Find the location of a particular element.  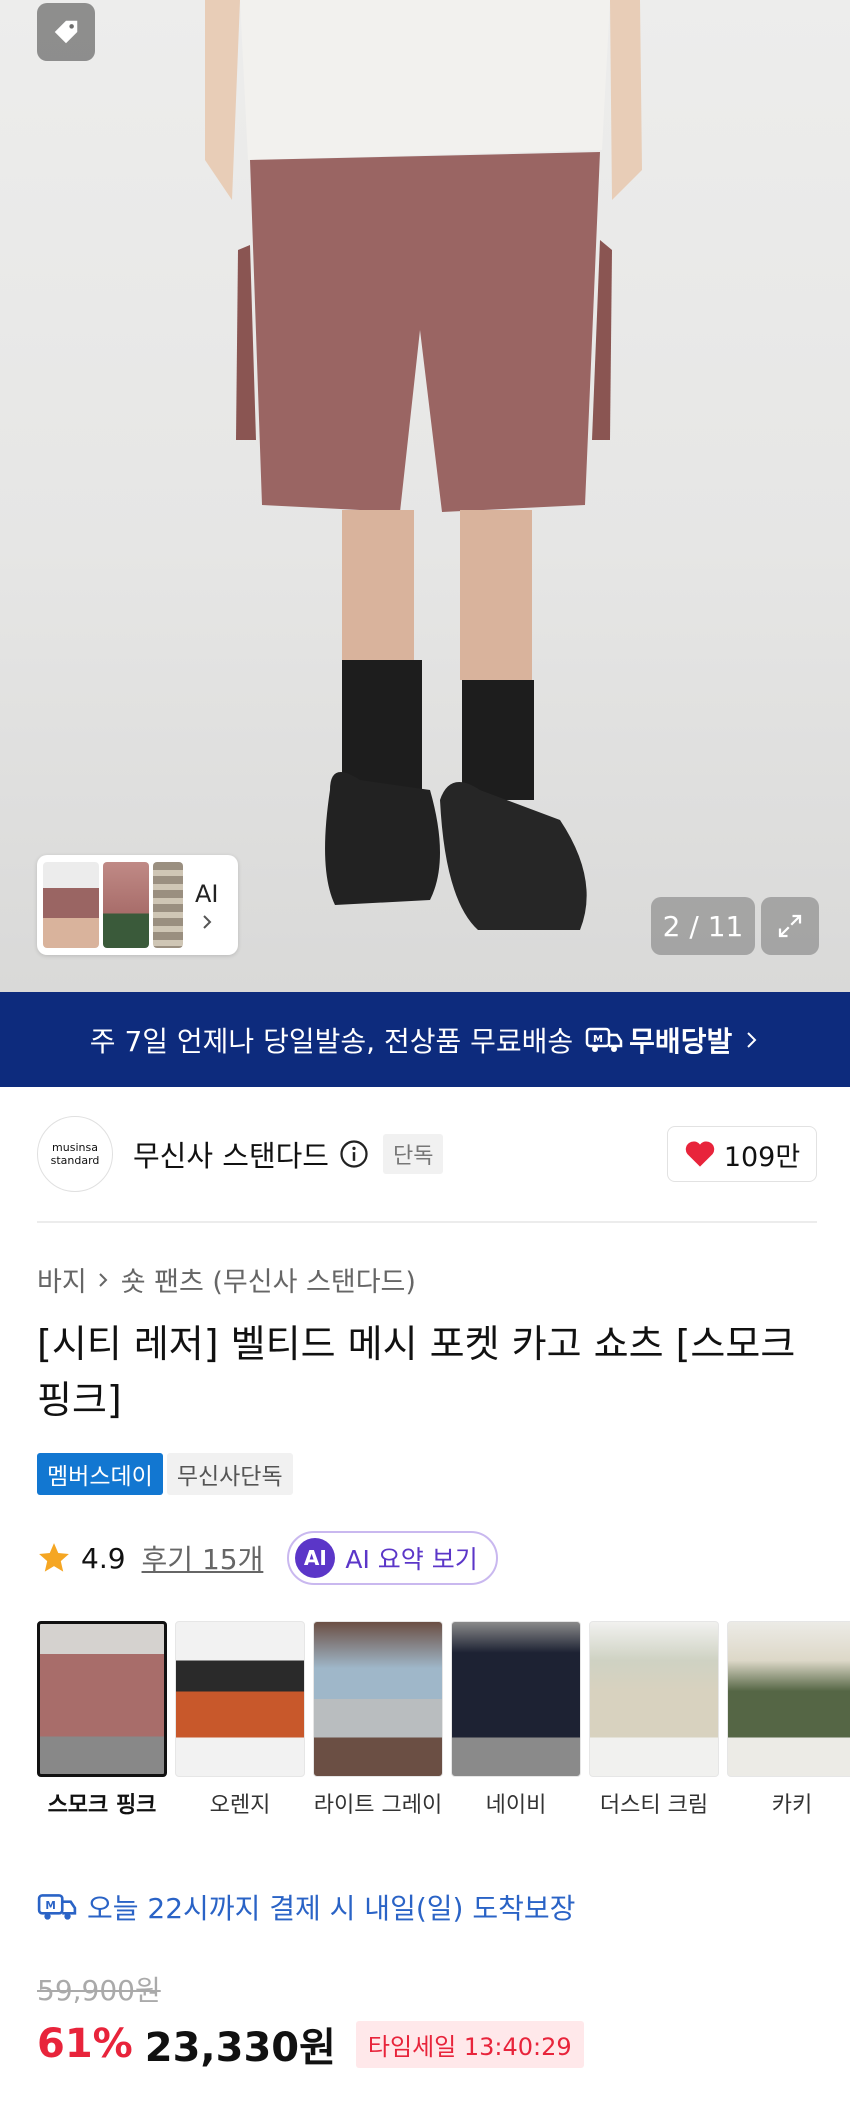

color-option-smoke-pink: 스모크 핑크 is located at coordinates (102, 1721).